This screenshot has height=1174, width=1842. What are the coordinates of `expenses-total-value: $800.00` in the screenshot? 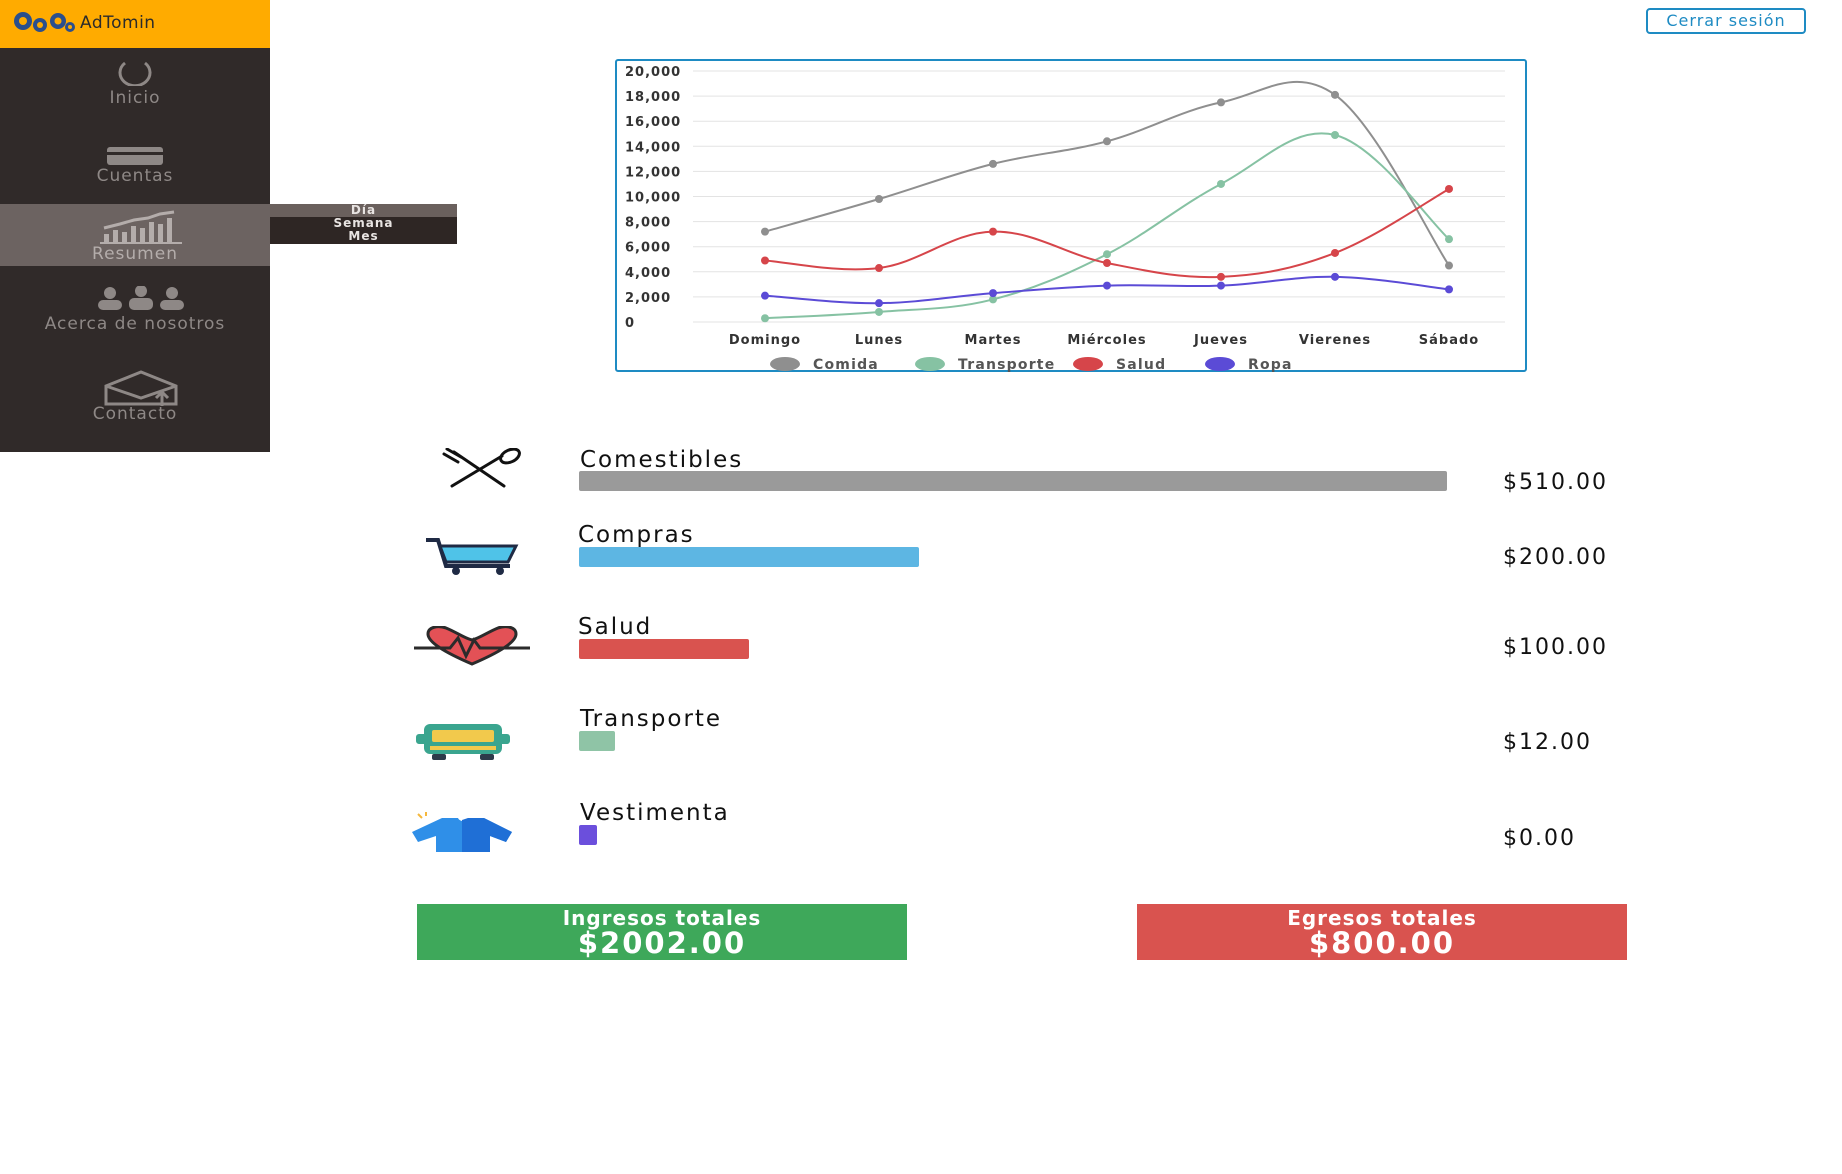 It's located at (1382, 943).